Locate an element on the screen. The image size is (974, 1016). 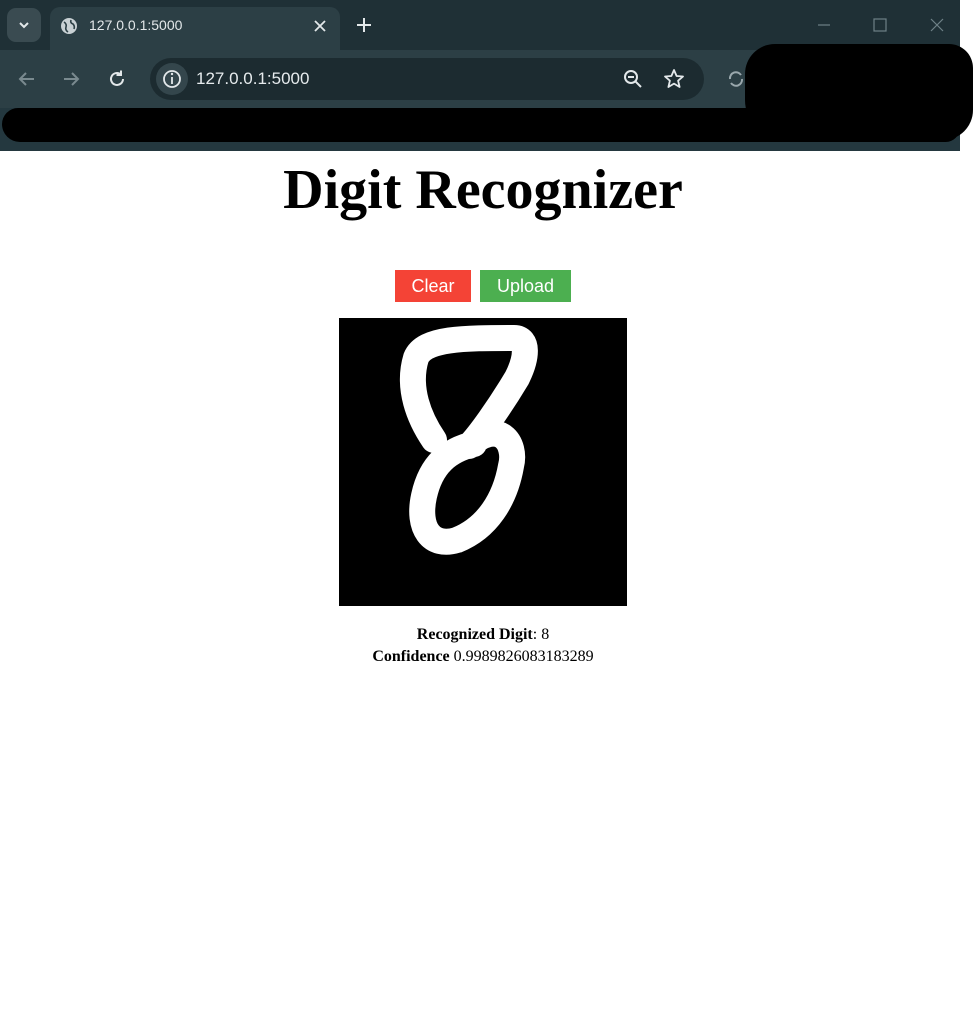
tab-title: 127.0.0.1:5000 is located at coordinates (136, 25).